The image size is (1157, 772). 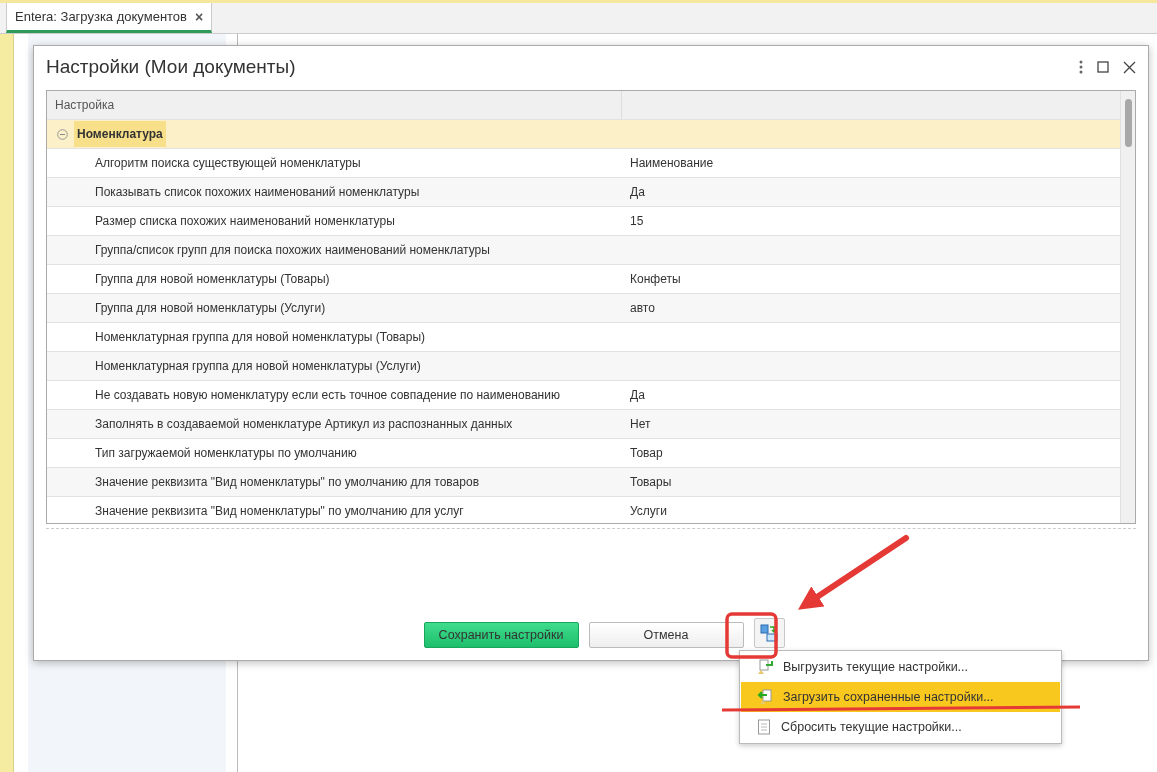 I want to click on setting-name: Тип загружаемой номенклатуры по умолчанию, so click(x=226, y=453).